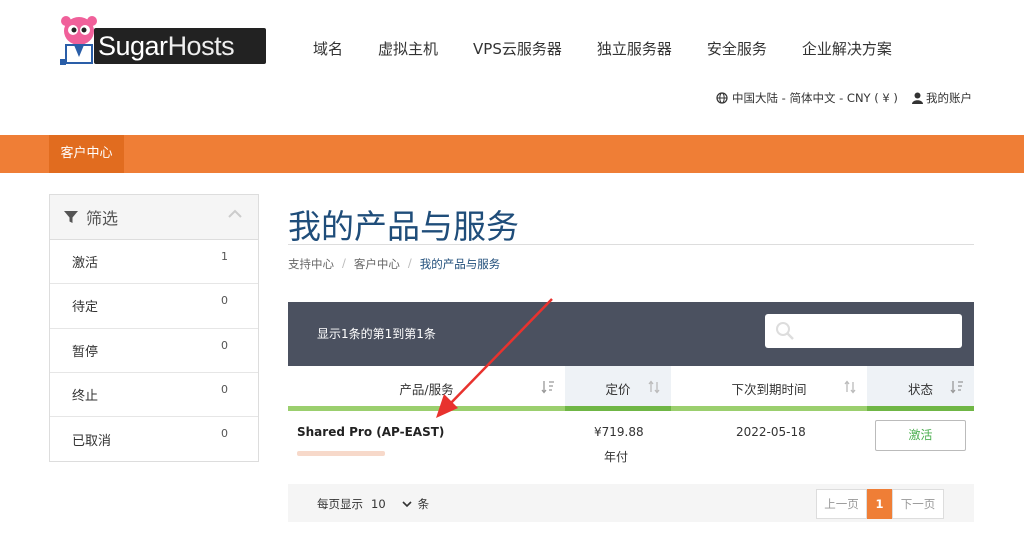  Describe the element at coordinates (918, 504) in the screenshot. I see `next-page-button: 下一页` at that location.